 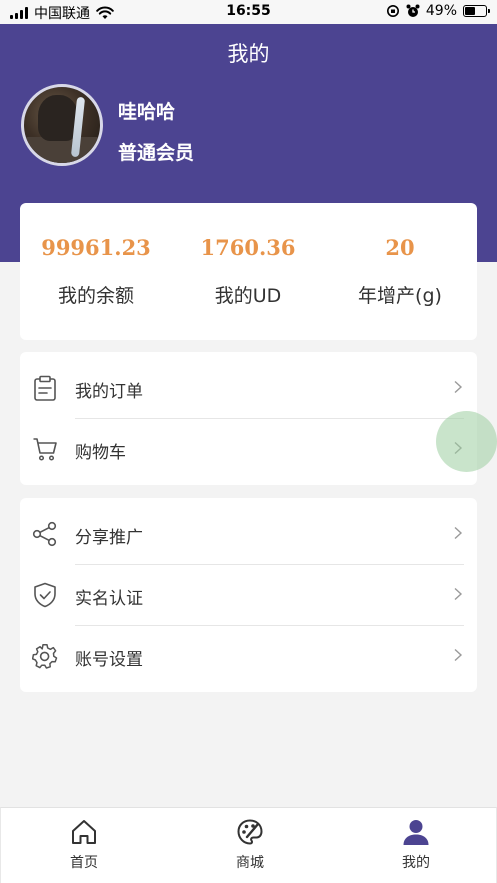 I want to click on clipboard-icon, so click(x=45, y=388).